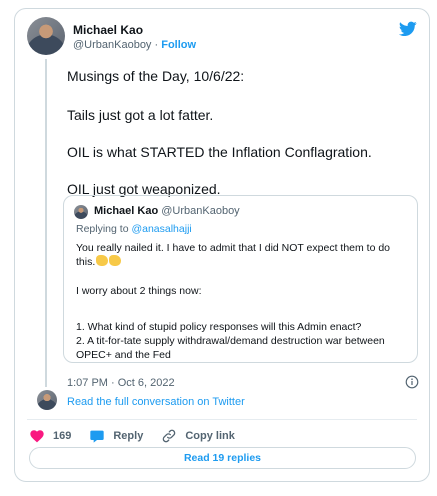 The width and height of the screenshot is (437, 496). I want to click on author-handle: @UrbanKaoboy, so click(112, 45).